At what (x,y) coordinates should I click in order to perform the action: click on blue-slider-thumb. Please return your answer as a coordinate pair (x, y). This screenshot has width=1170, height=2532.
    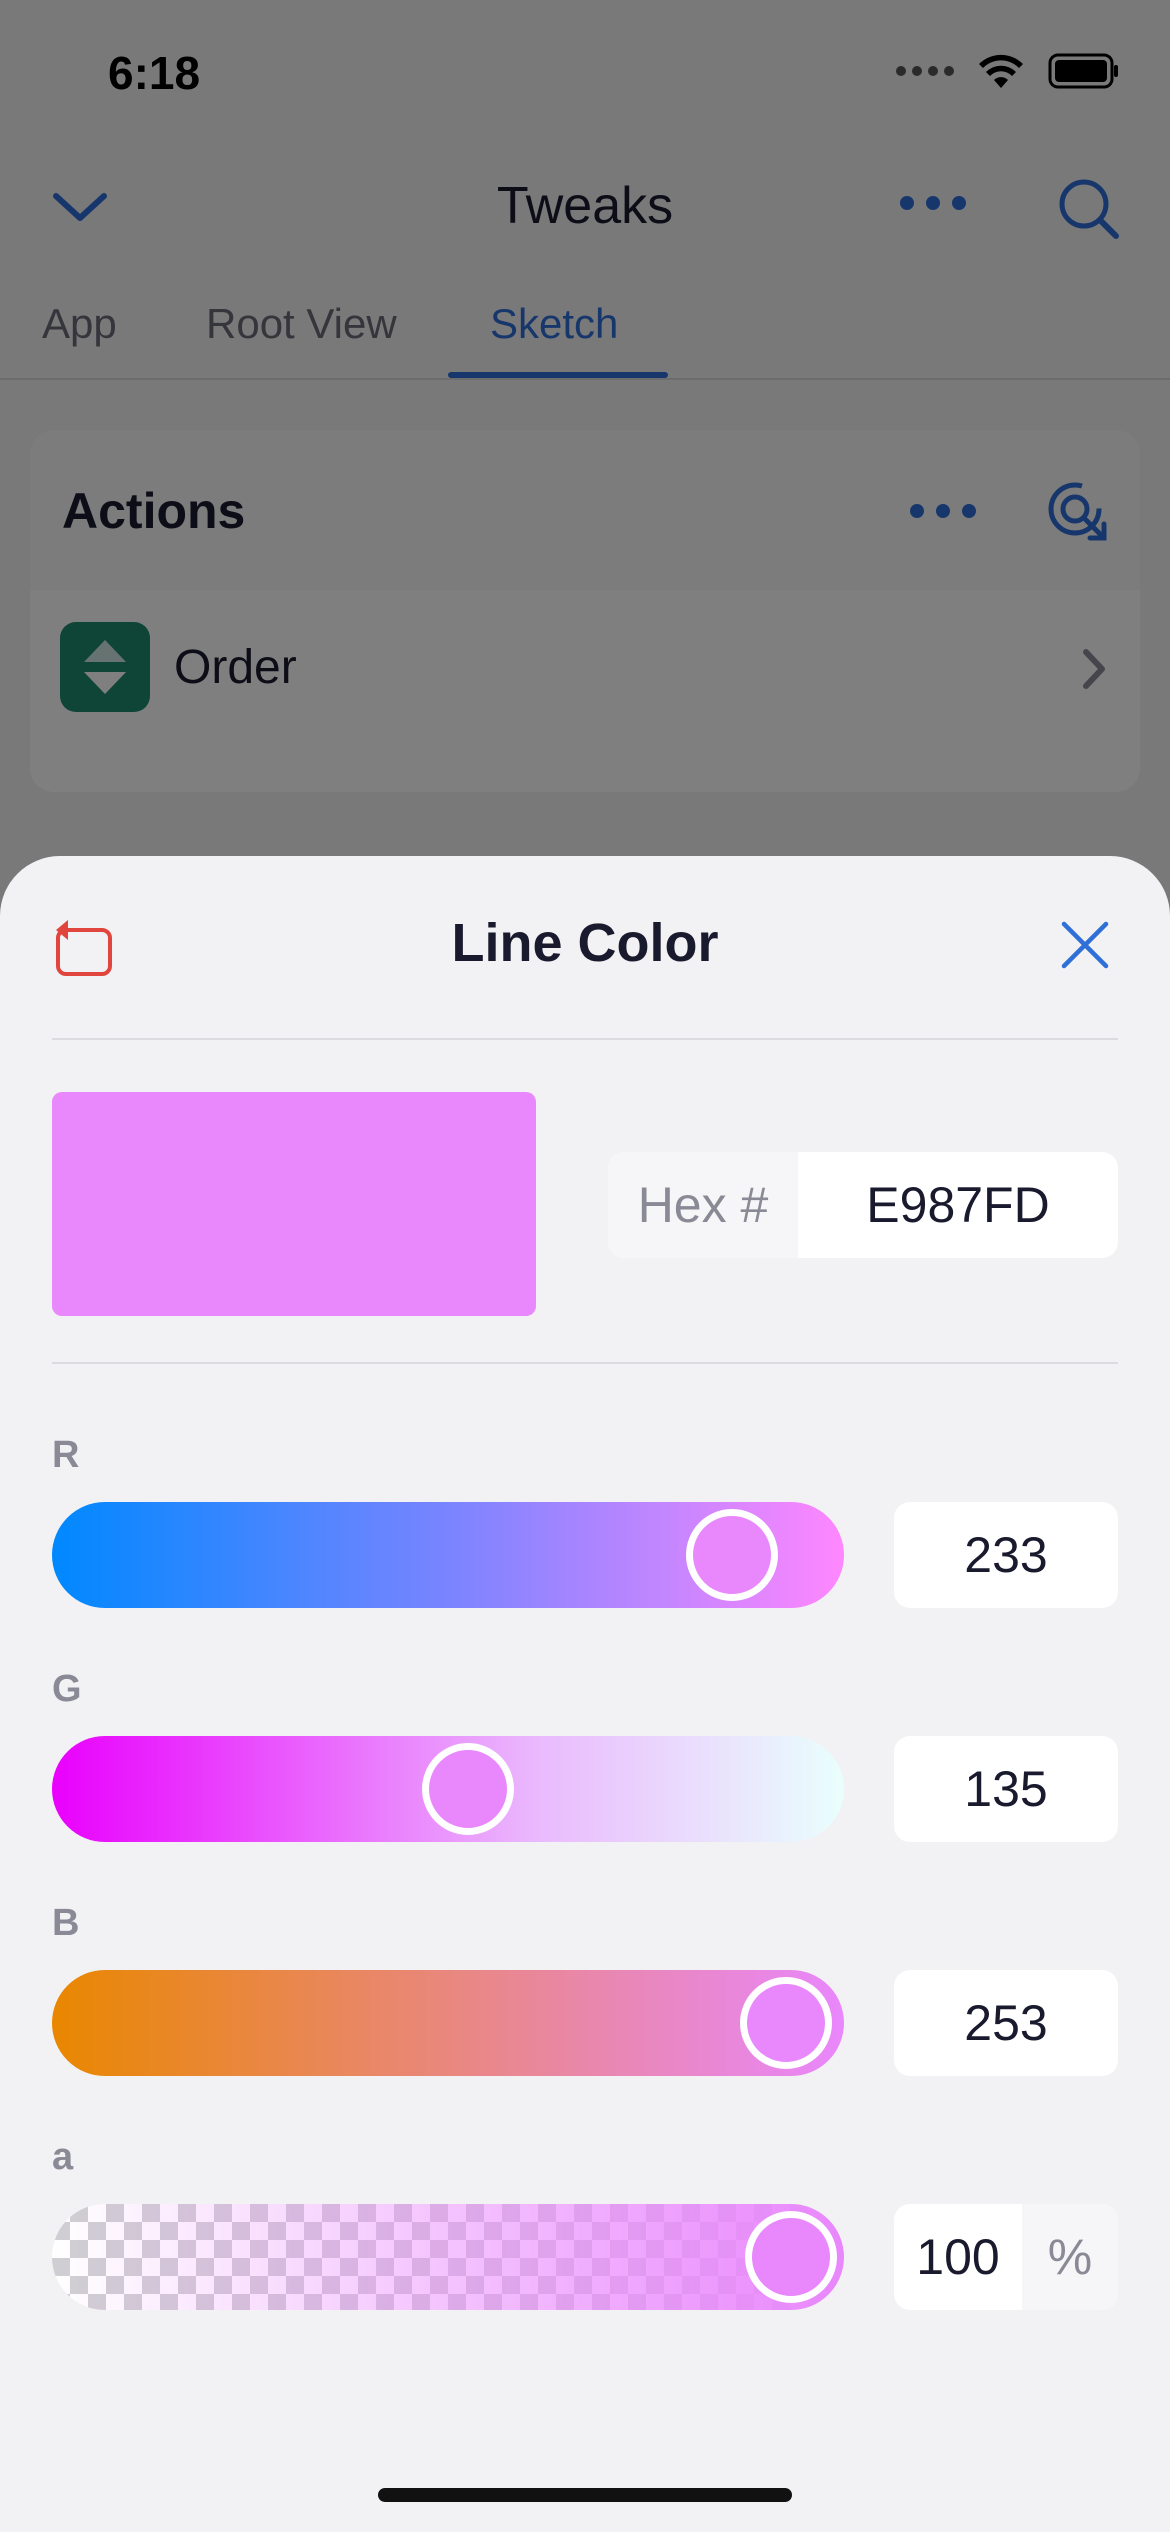
    Looking at the image, I should click on (785, 2023).